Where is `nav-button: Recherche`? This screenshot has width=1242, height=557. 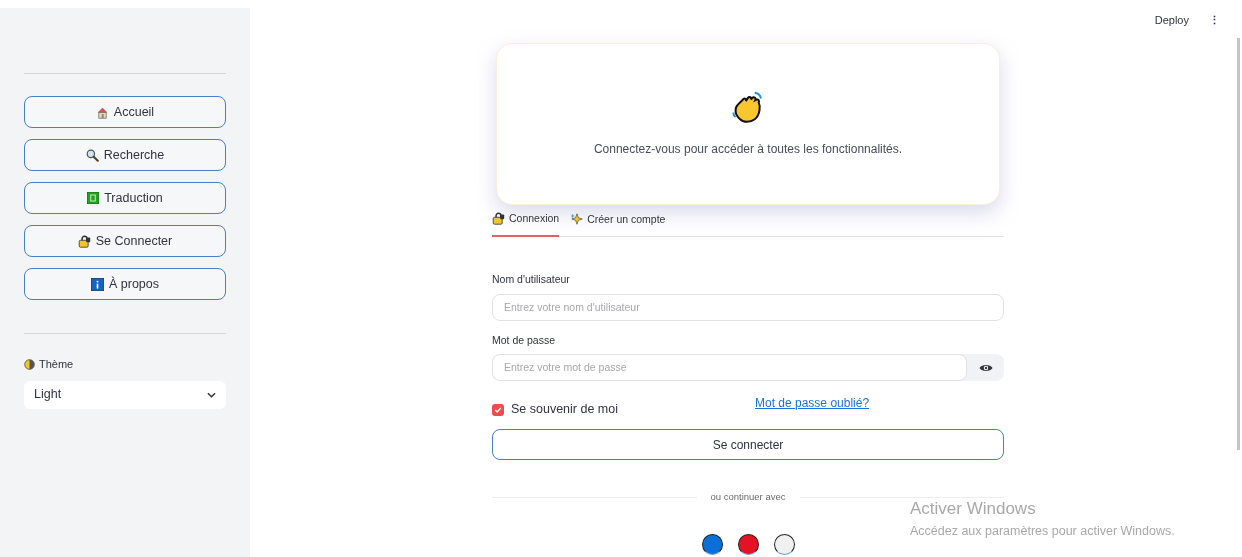
nav-button: Recherche is located at coordinates (125, 155).